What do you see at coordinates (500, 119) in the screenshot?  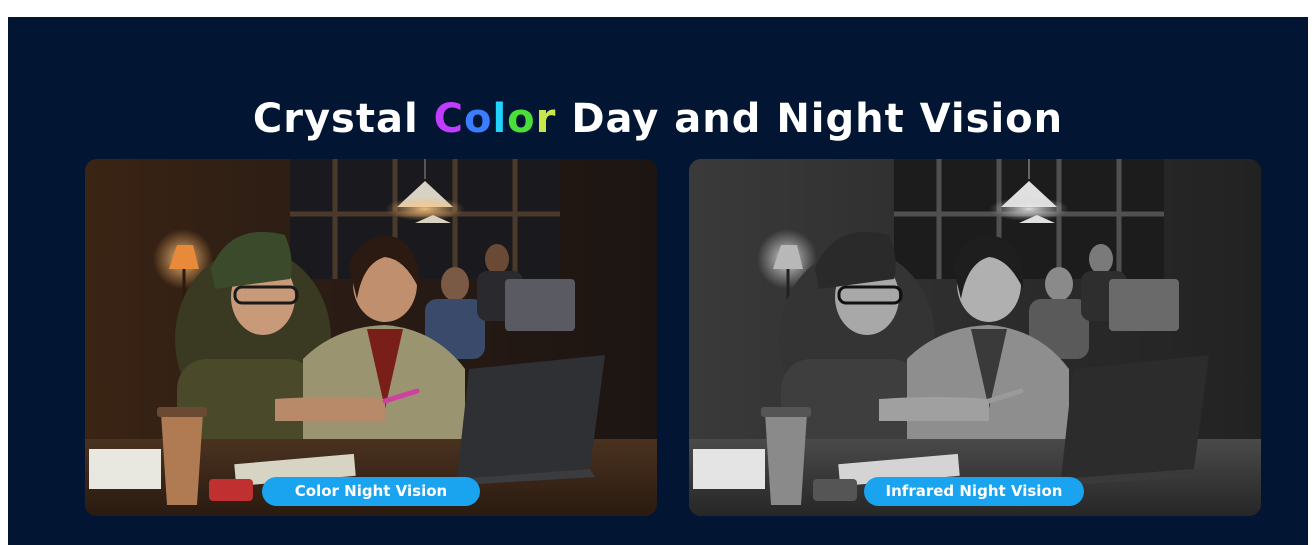 I see `title-highlight-letter: l` at bounding box center [500, 119].